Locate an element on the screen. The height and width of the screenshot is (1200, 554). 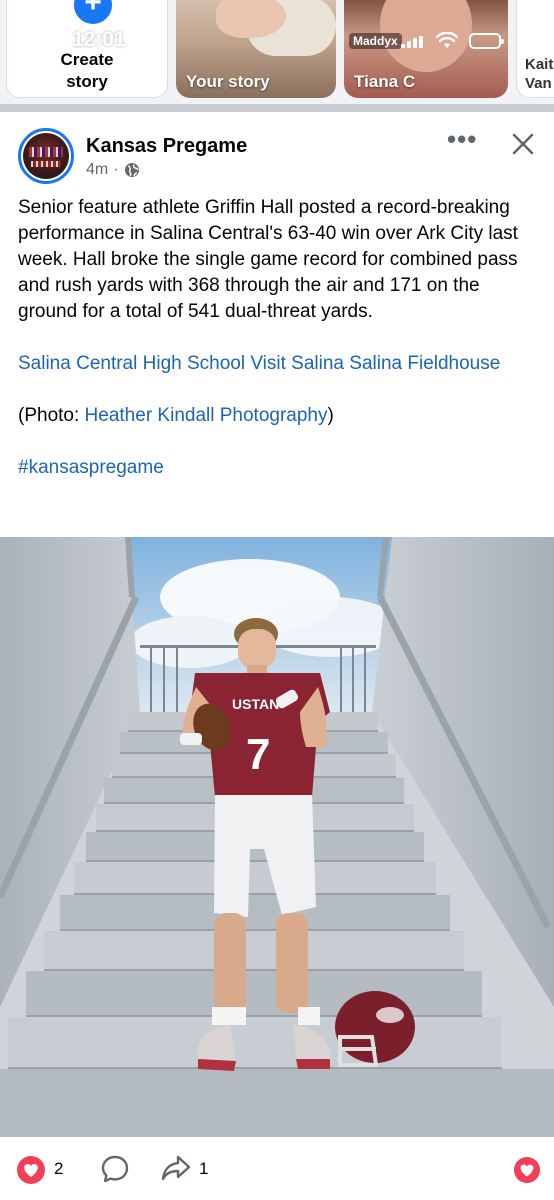
close-icon is located at coordinates (523, 144).